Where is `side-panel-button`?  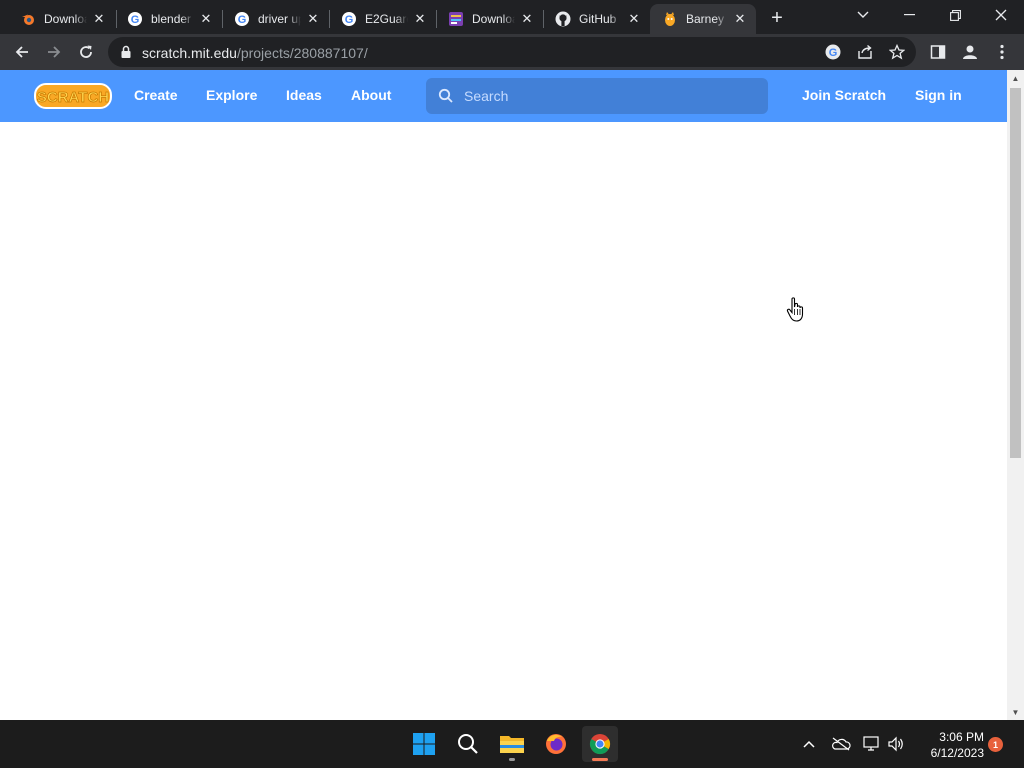
side-panel-button is located at coordinates (938, 52).